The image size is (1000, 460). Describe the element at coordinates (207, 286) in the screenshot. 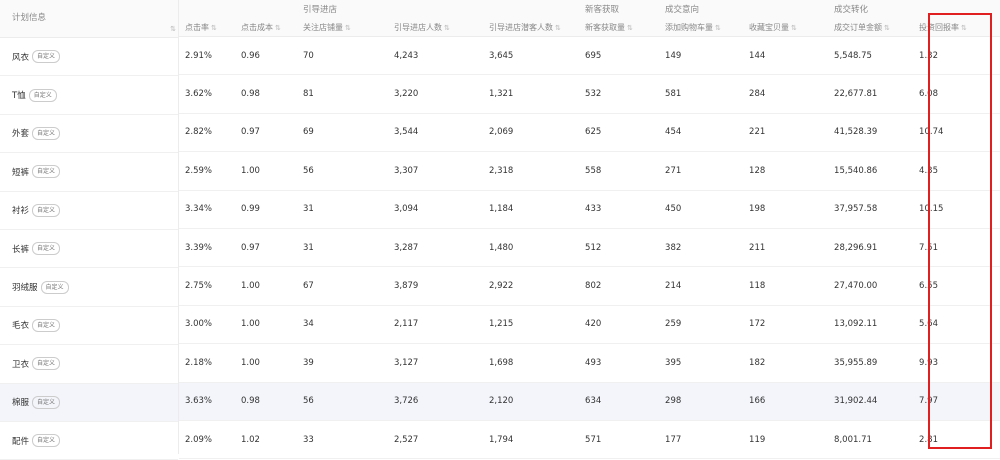

I see `table-cell: 2.75%` at that location.